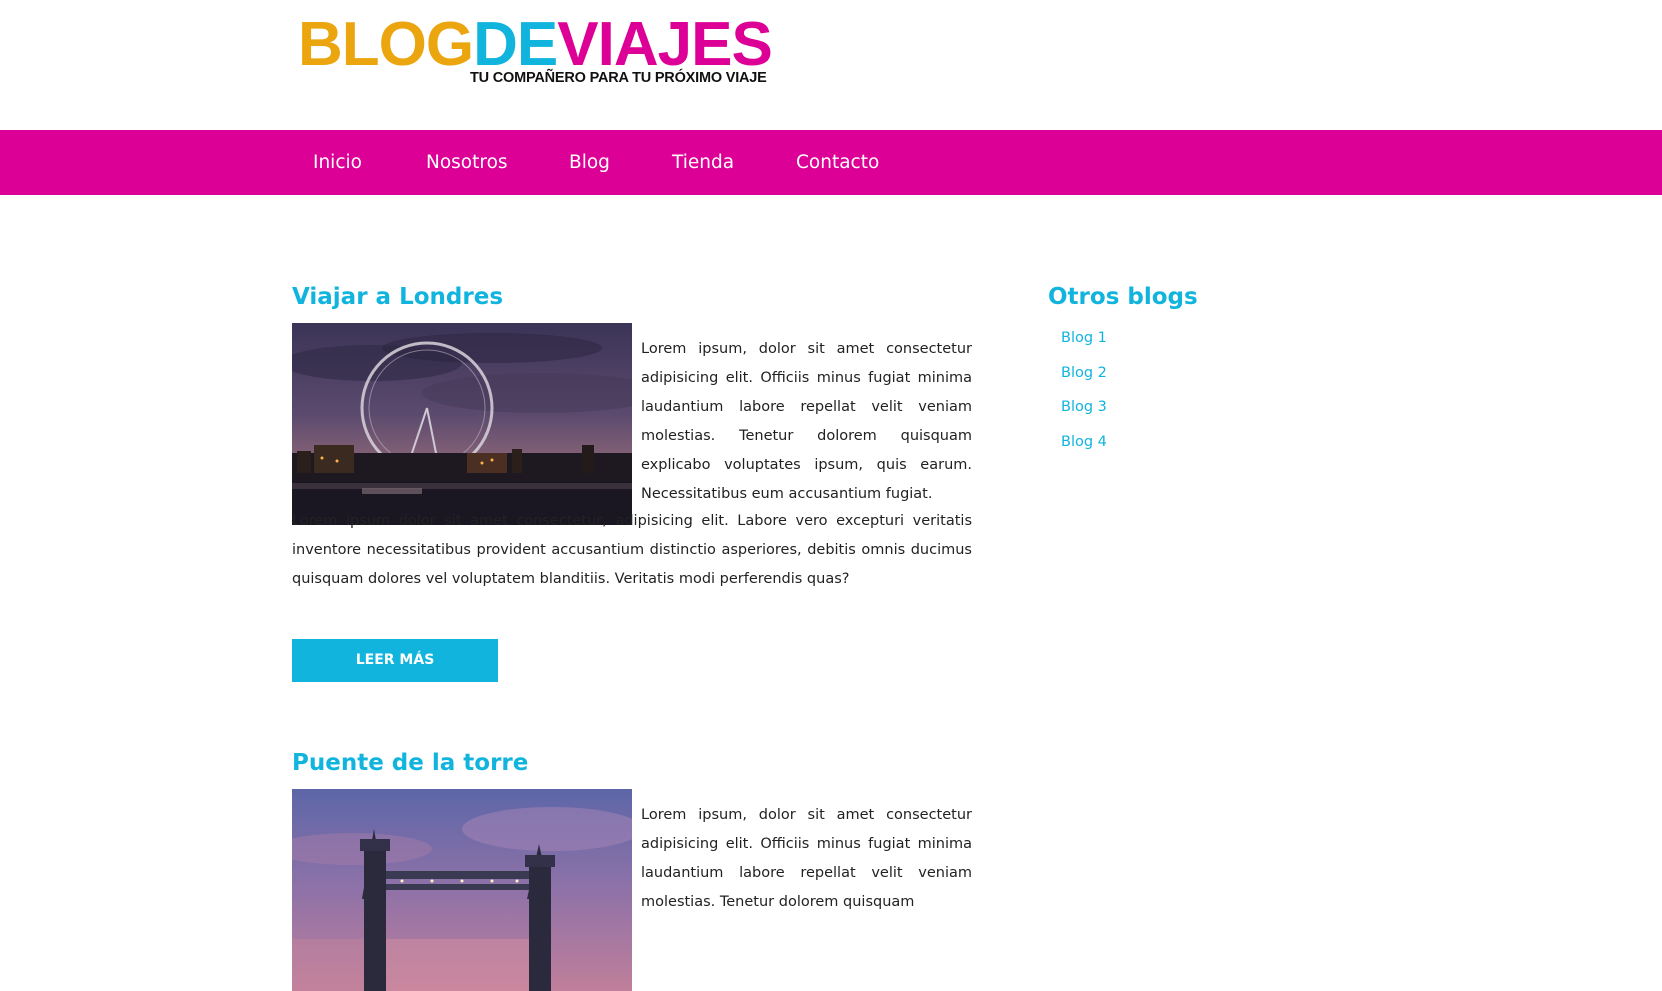 This screenshot has height=991, width=1662. I want to click on sidebar: Otros blogs Blog 1 Blog 2 Blog 3 Blog 4, so click(1198, 365).